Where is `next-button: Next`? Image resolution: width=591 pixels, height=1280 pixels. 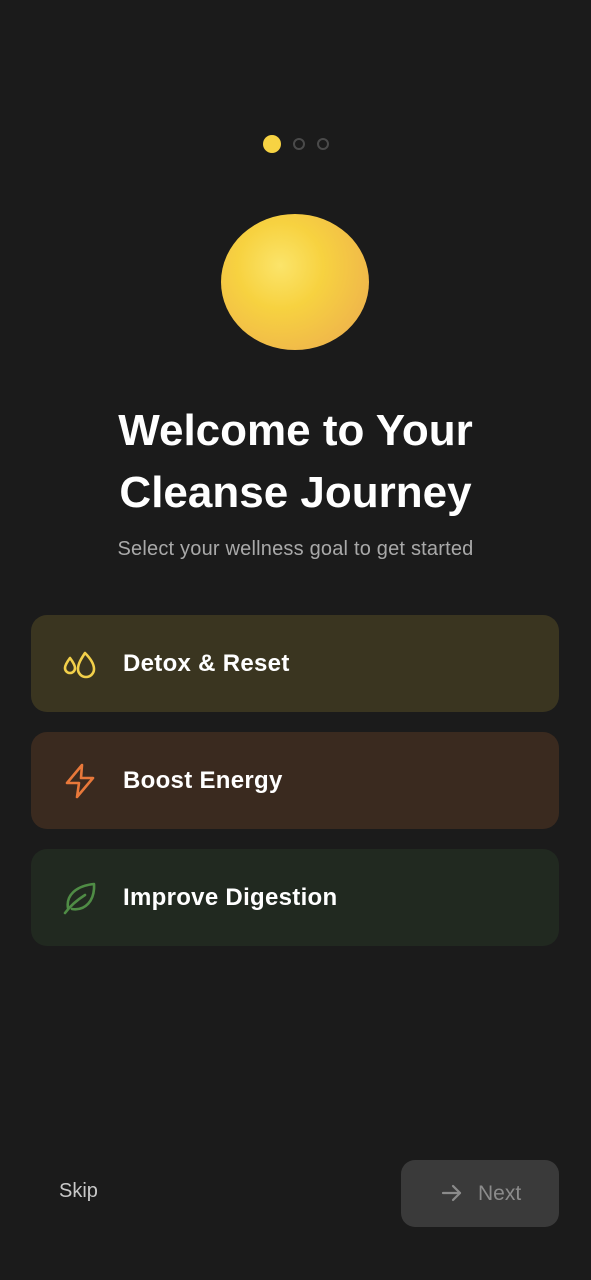
next-button: Next is located at coordinates (480, 1193).